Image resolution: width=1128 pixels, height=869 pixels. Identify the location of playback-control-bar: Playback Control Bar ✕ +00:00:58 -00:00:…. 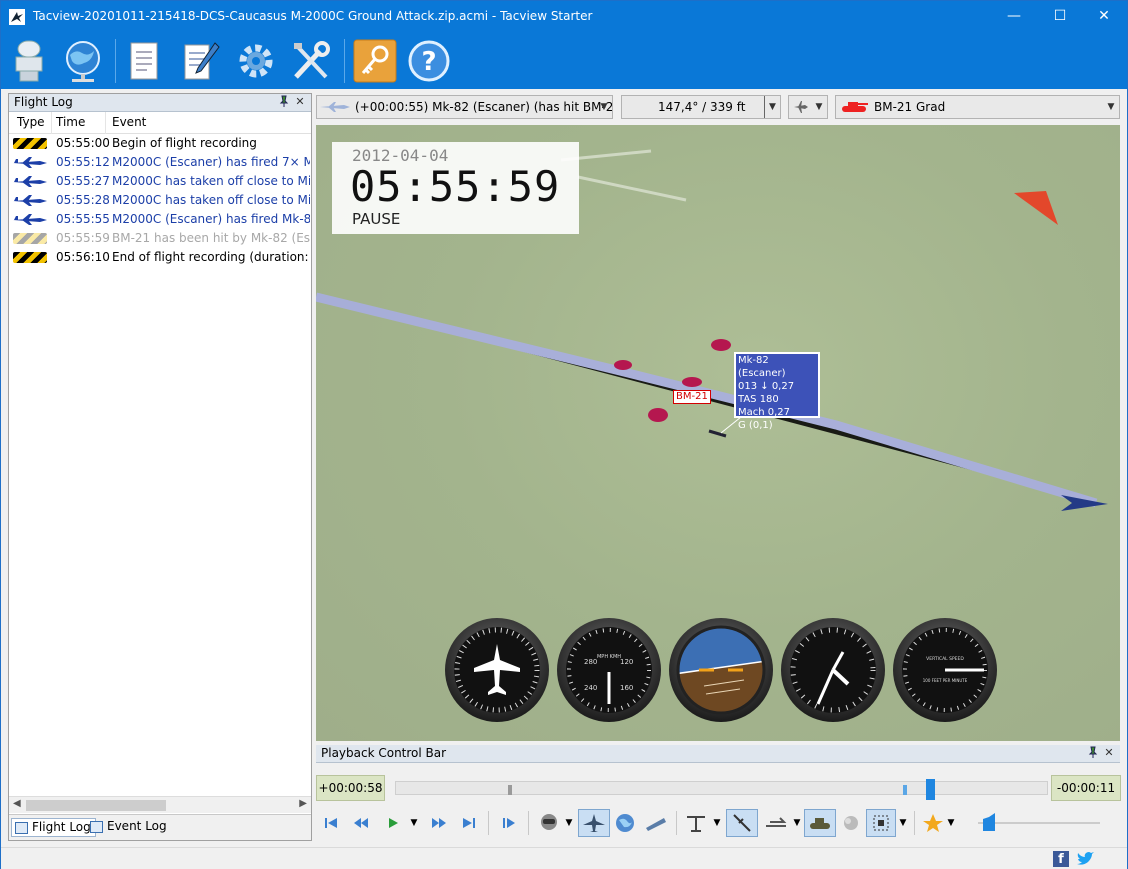
(718, 794).